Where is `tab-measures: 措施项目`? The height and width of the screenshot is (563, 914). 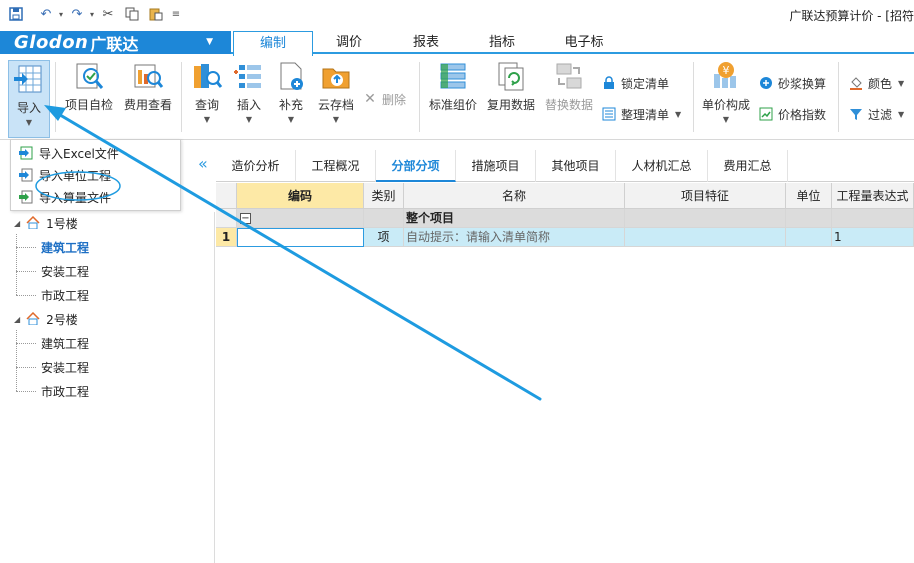
tab-measures: 措施项目 is located at coordinates (496, 166).